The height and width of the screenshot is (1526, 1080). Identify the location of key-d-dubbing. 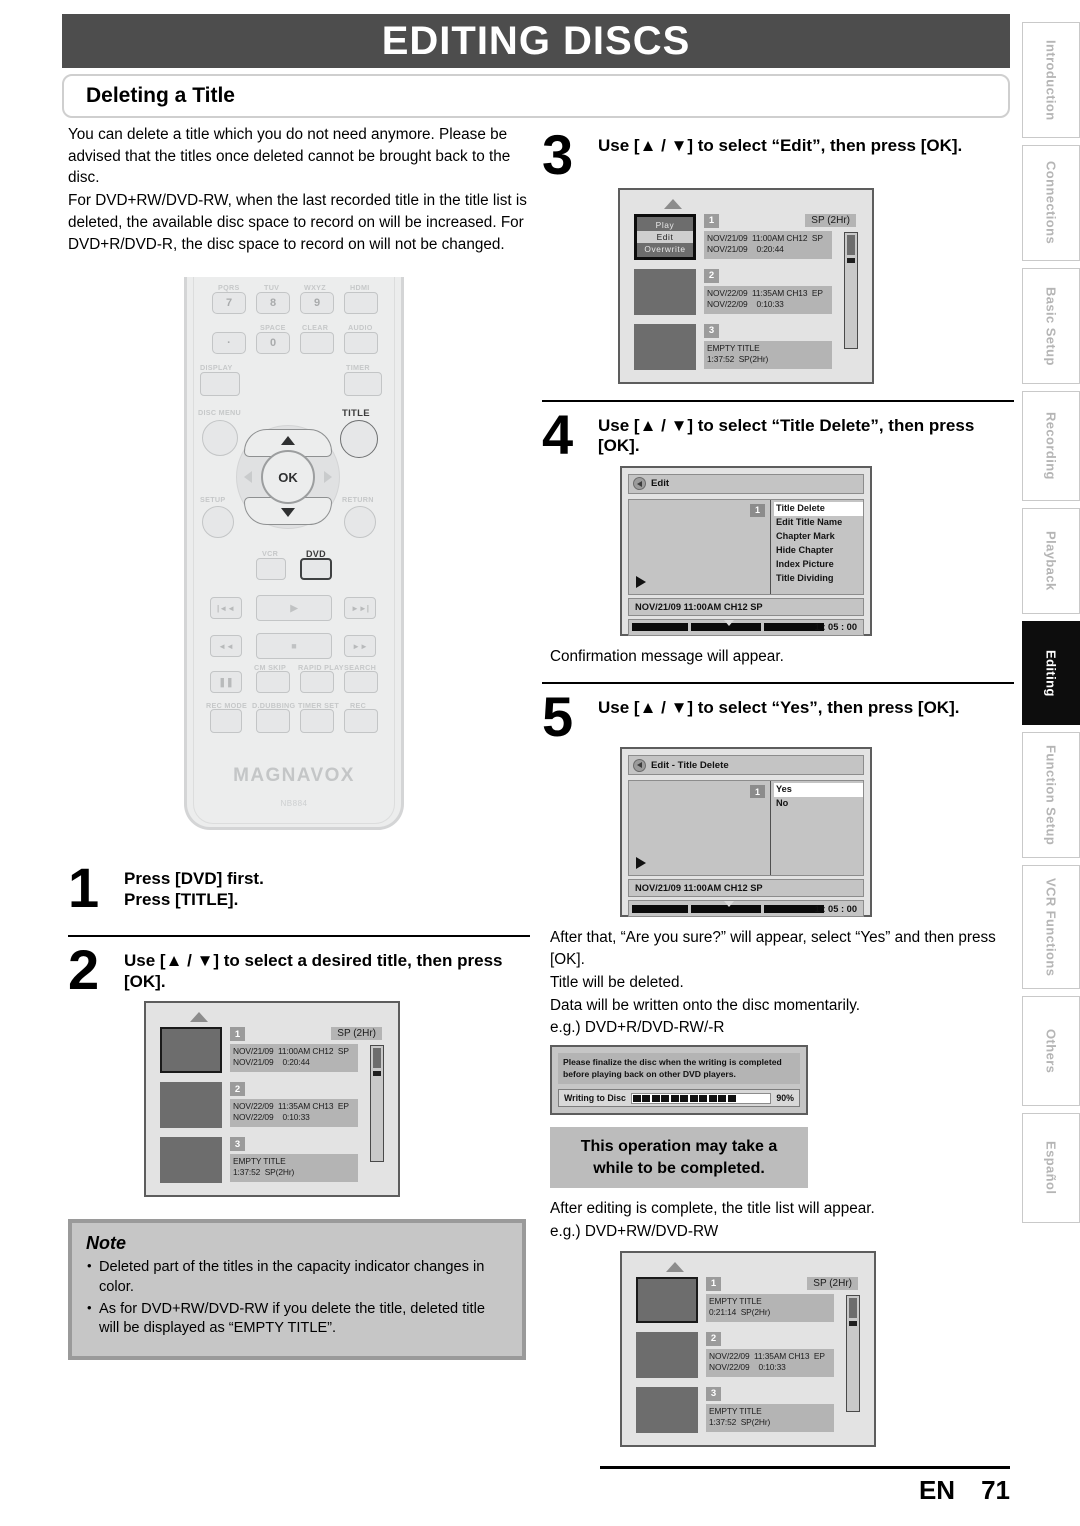
(273, 721).